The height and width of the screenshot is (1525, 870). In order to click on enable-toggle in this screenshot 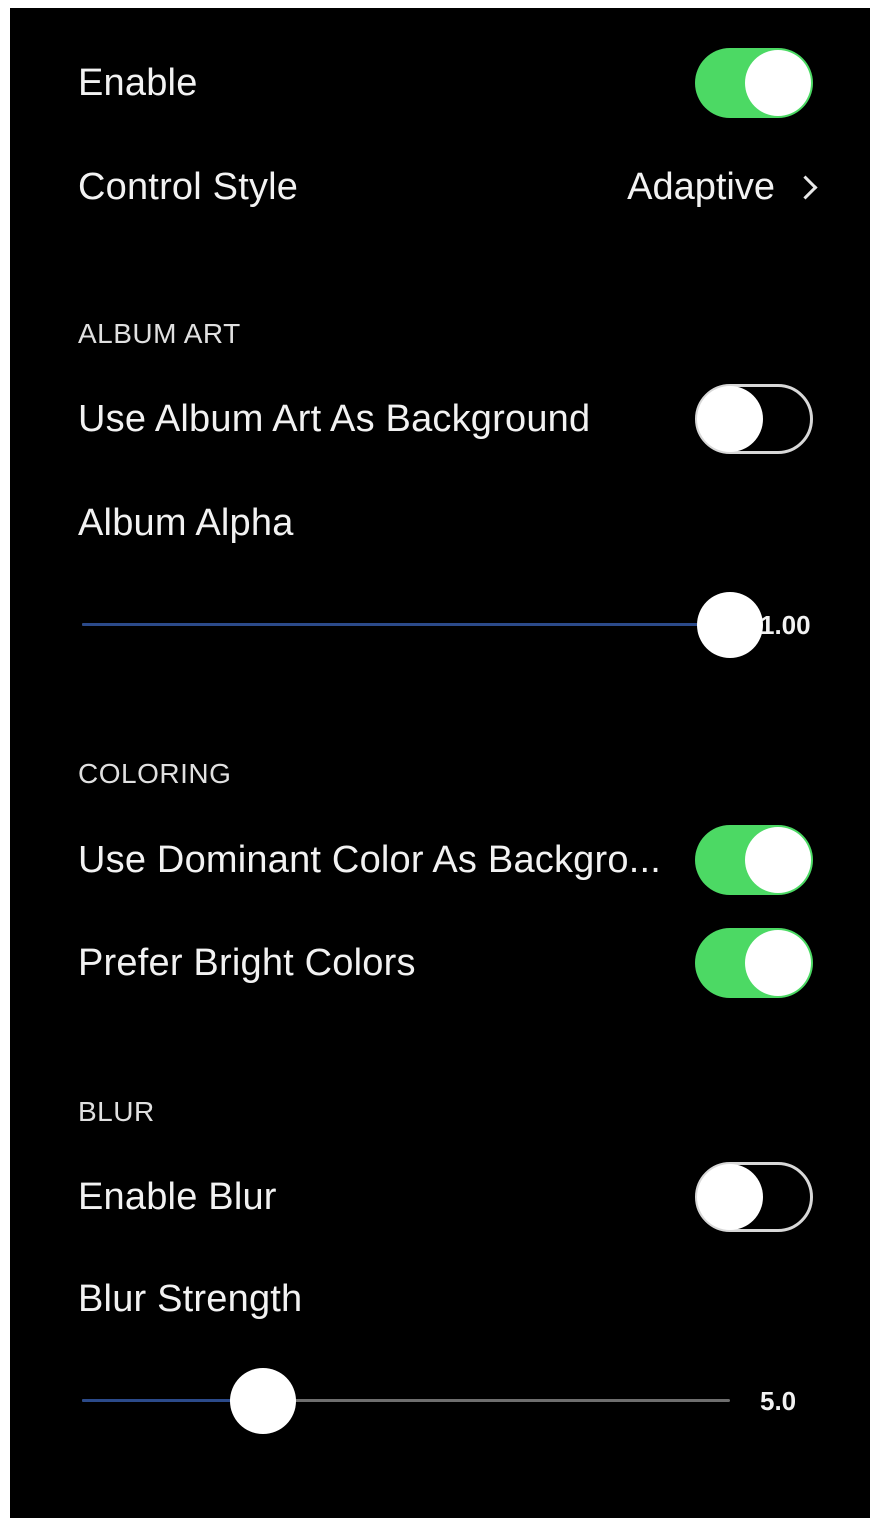, I will do `click(754, 83)`.